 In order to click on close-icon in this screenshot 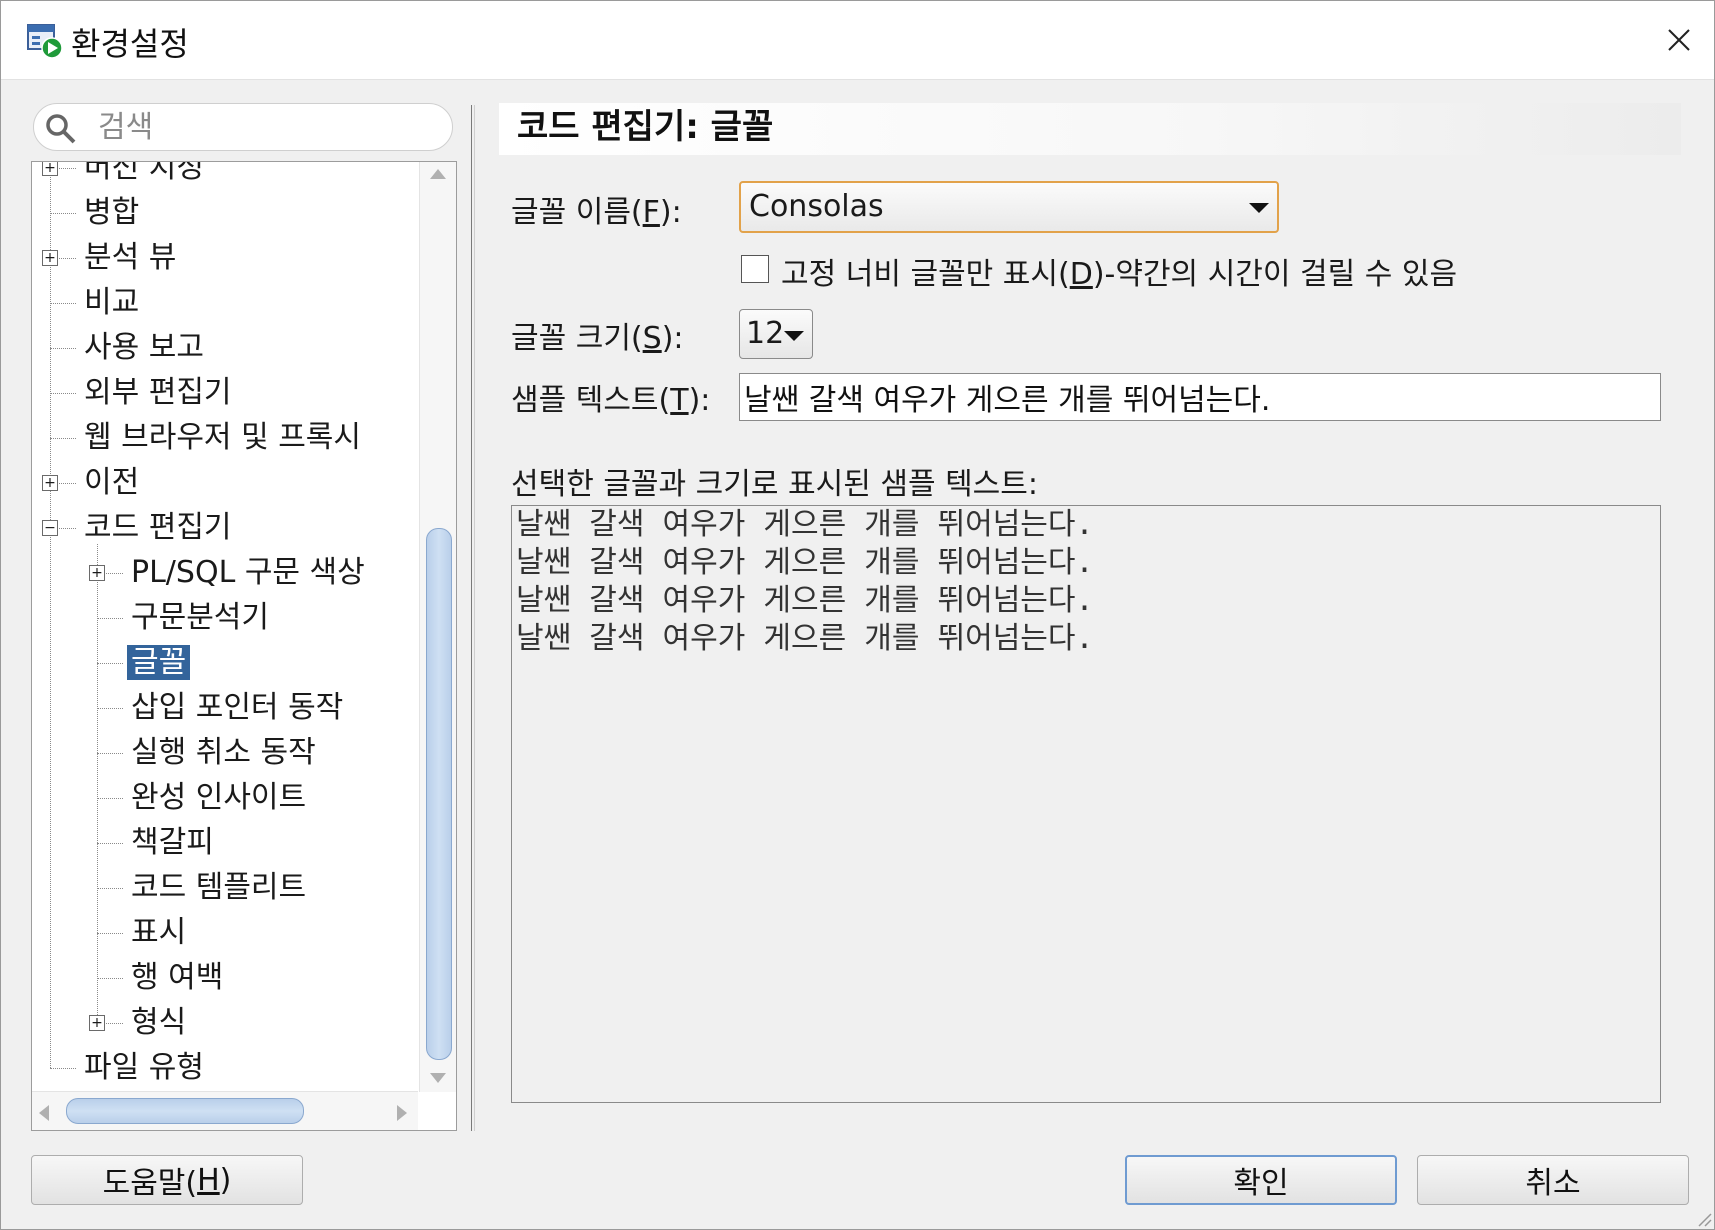, I will do `click(1679, 40)`.